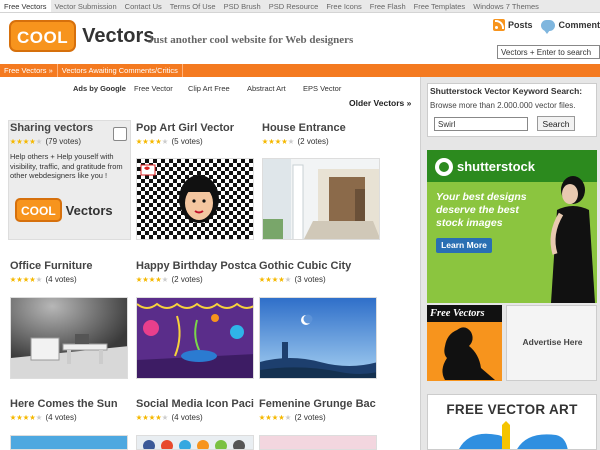  What do you see at coordinates (320, 266) in the screenshot?
I see `card-title: Gothic Cubic City` at bounding box center [320, 266].